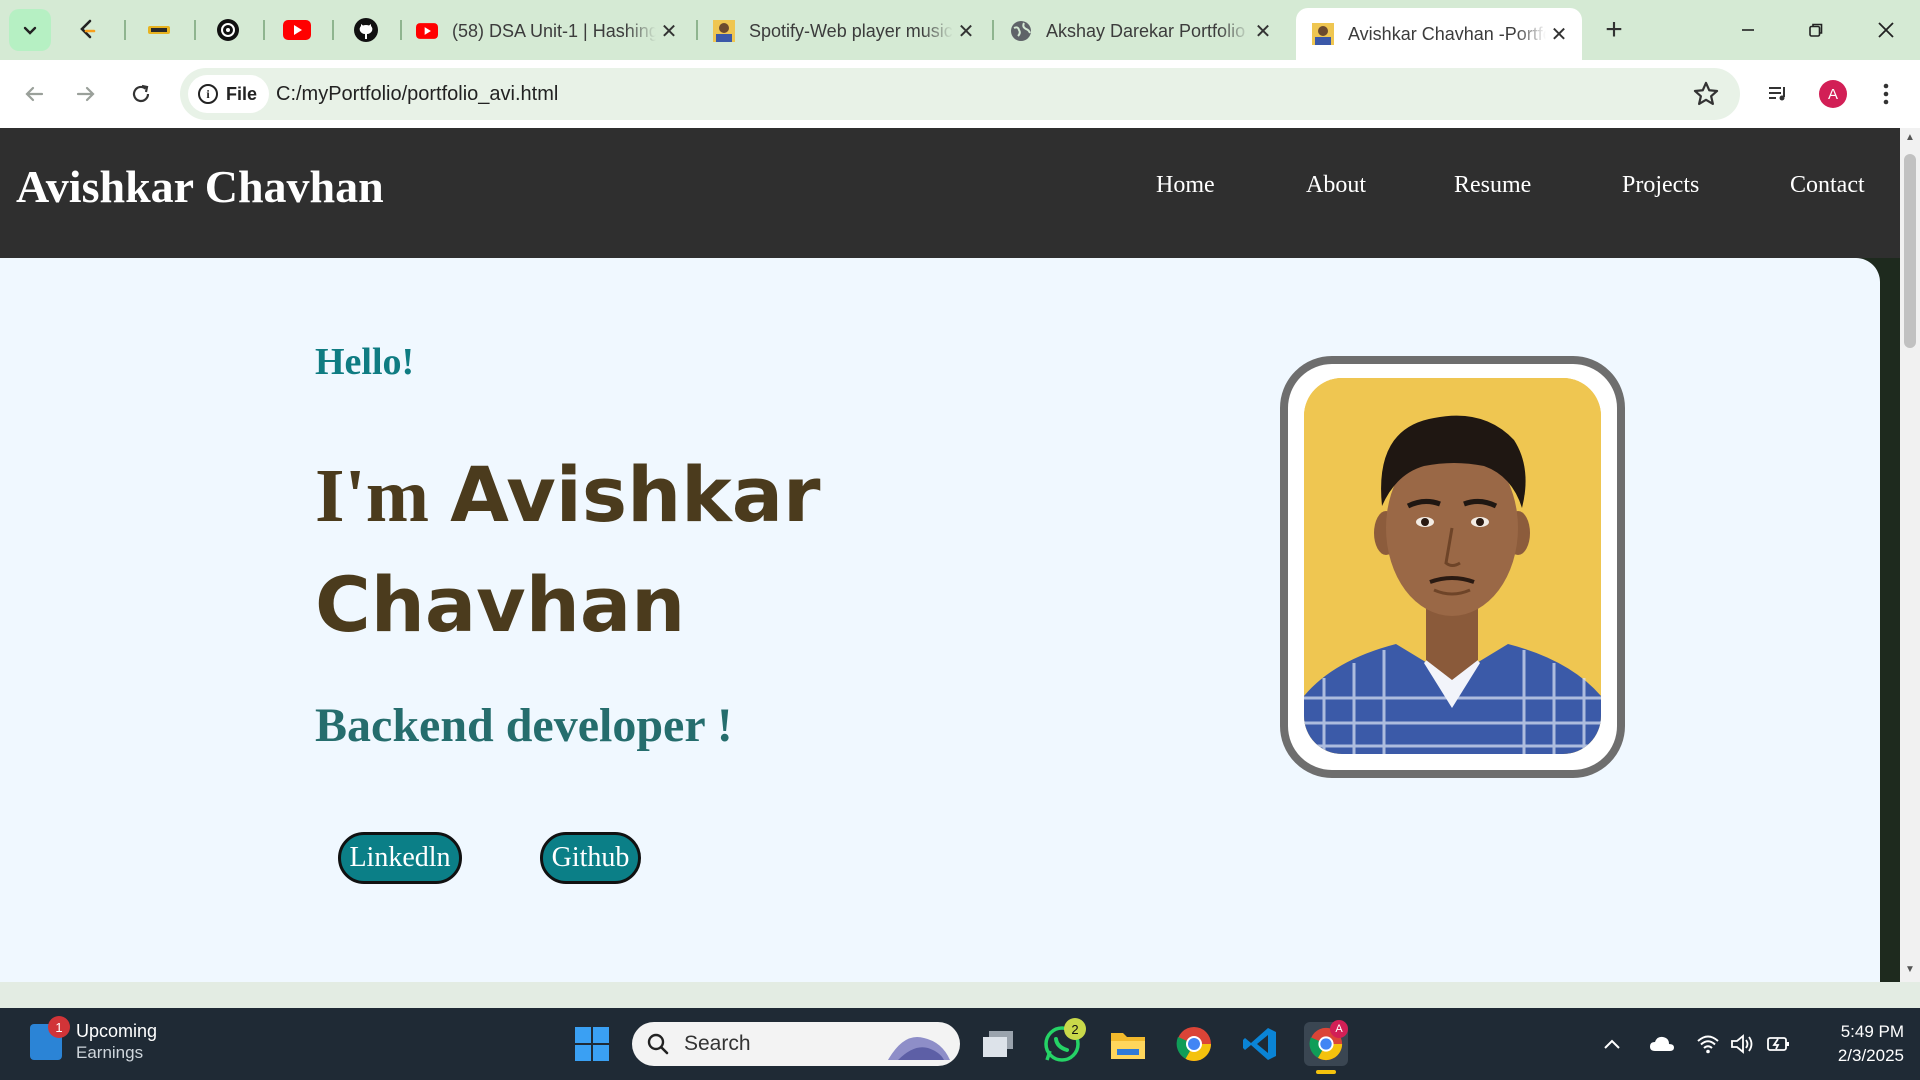  What do you see at coordinates (500, 604) in the screenshot?
I see `hero-last-name: Chavhan` at bounding box center [500, 604].